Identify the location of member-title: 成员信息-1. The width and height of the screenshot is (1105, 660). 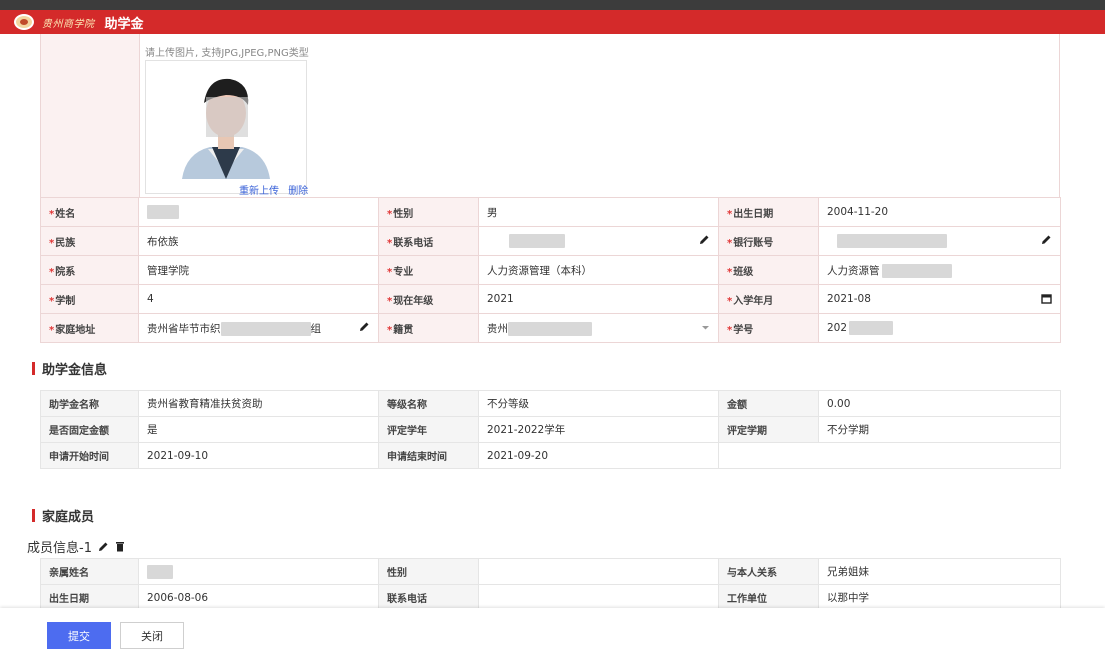
(76, 546).